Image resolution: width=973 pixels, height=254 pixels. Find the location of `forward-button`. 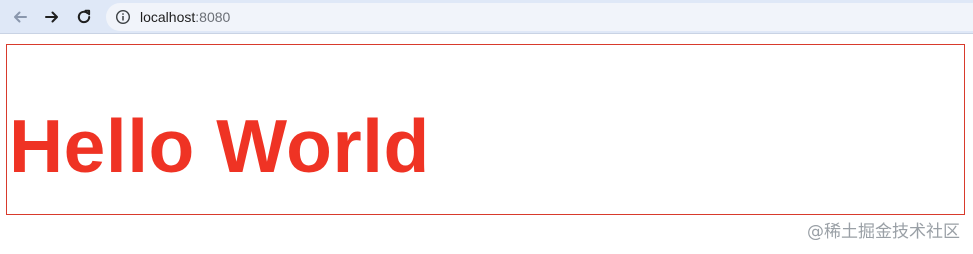

forward-button is located at coordinates (52, 17).